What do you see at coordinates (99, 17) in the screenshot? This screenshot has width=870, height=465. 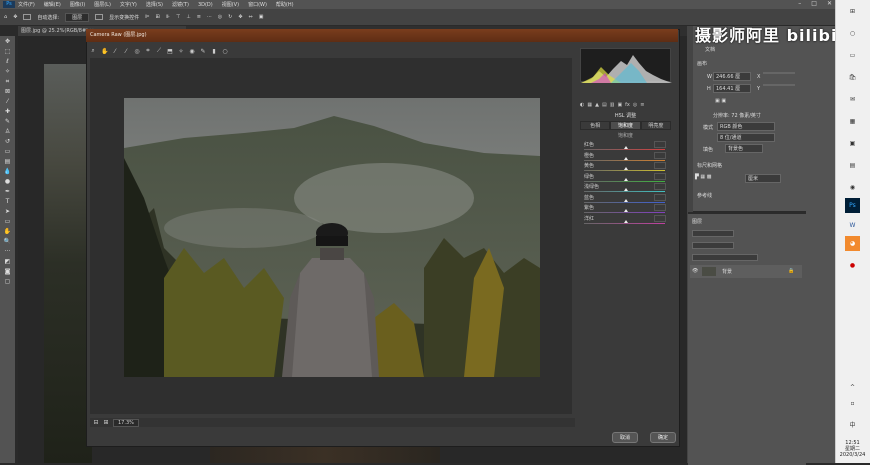 I see `show-transform-checkbox` at bounding box center [99, 17].